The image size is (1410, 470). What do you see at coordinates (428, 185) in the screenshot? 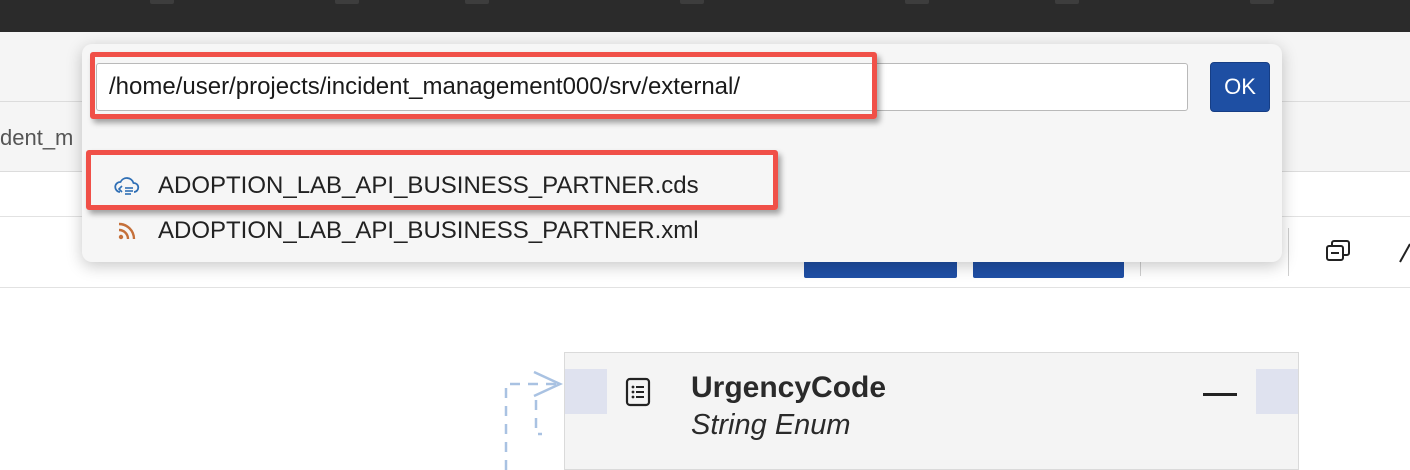
I see `file-name: ADOPTION_LAB_API_BUSINESS_PARTNER.cds` at bounding box center [428, 185].